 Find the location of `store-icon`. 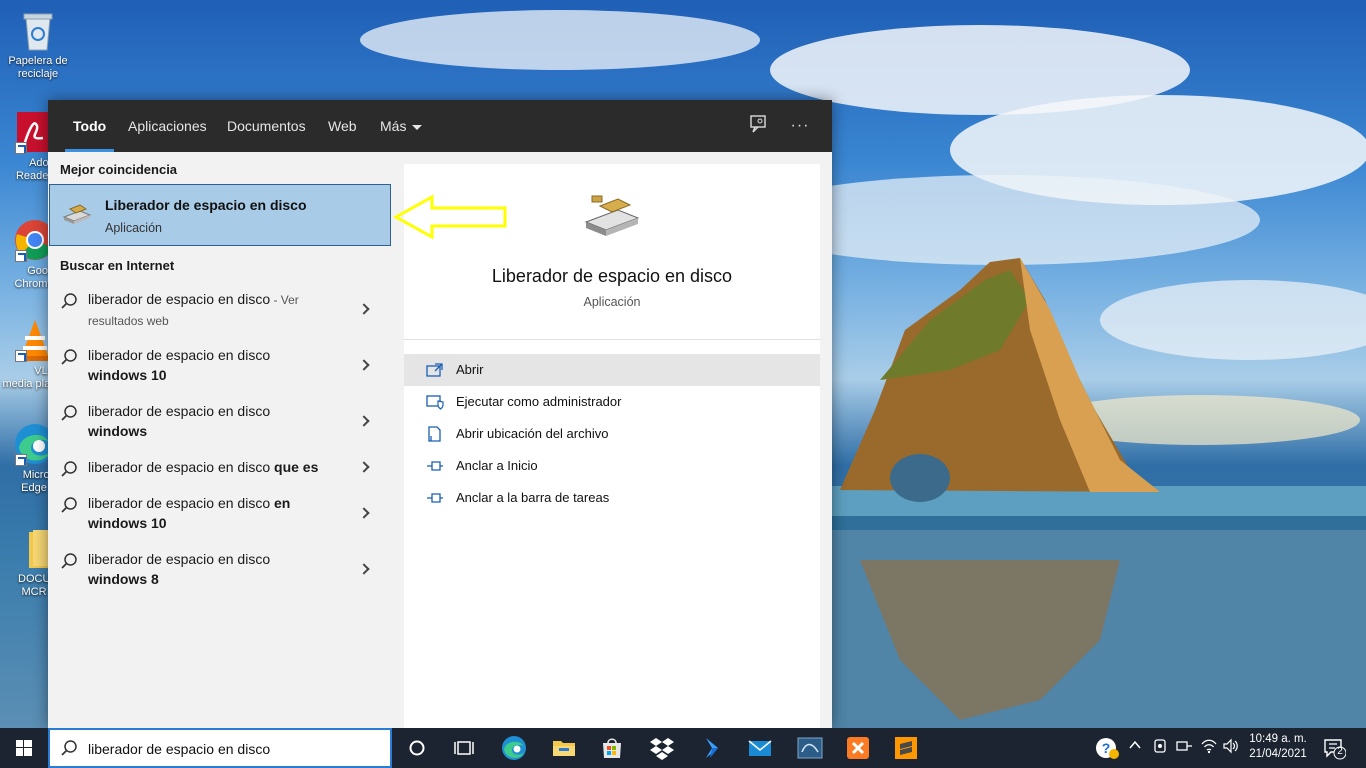

store-icon is located at coordinates (612, 748).